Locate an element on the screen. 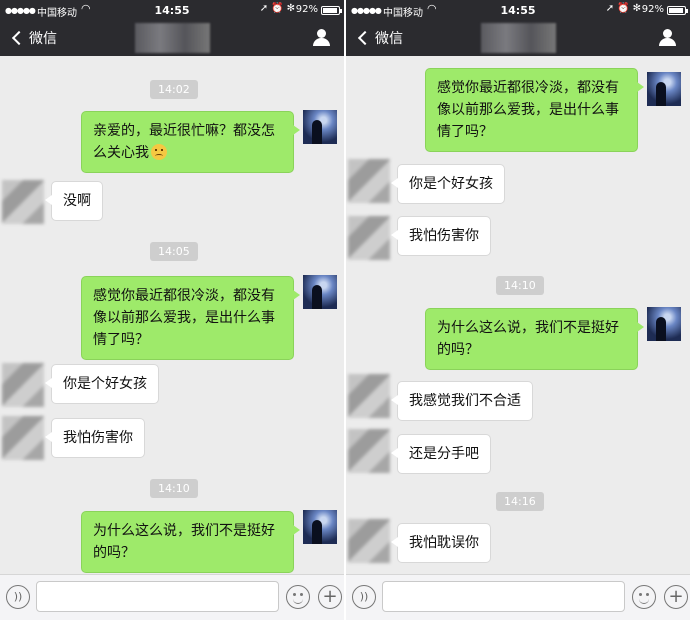 The width and height of the screenshot is (690, 620). timestamp: 14:16 is located at coordinates (520, 501).